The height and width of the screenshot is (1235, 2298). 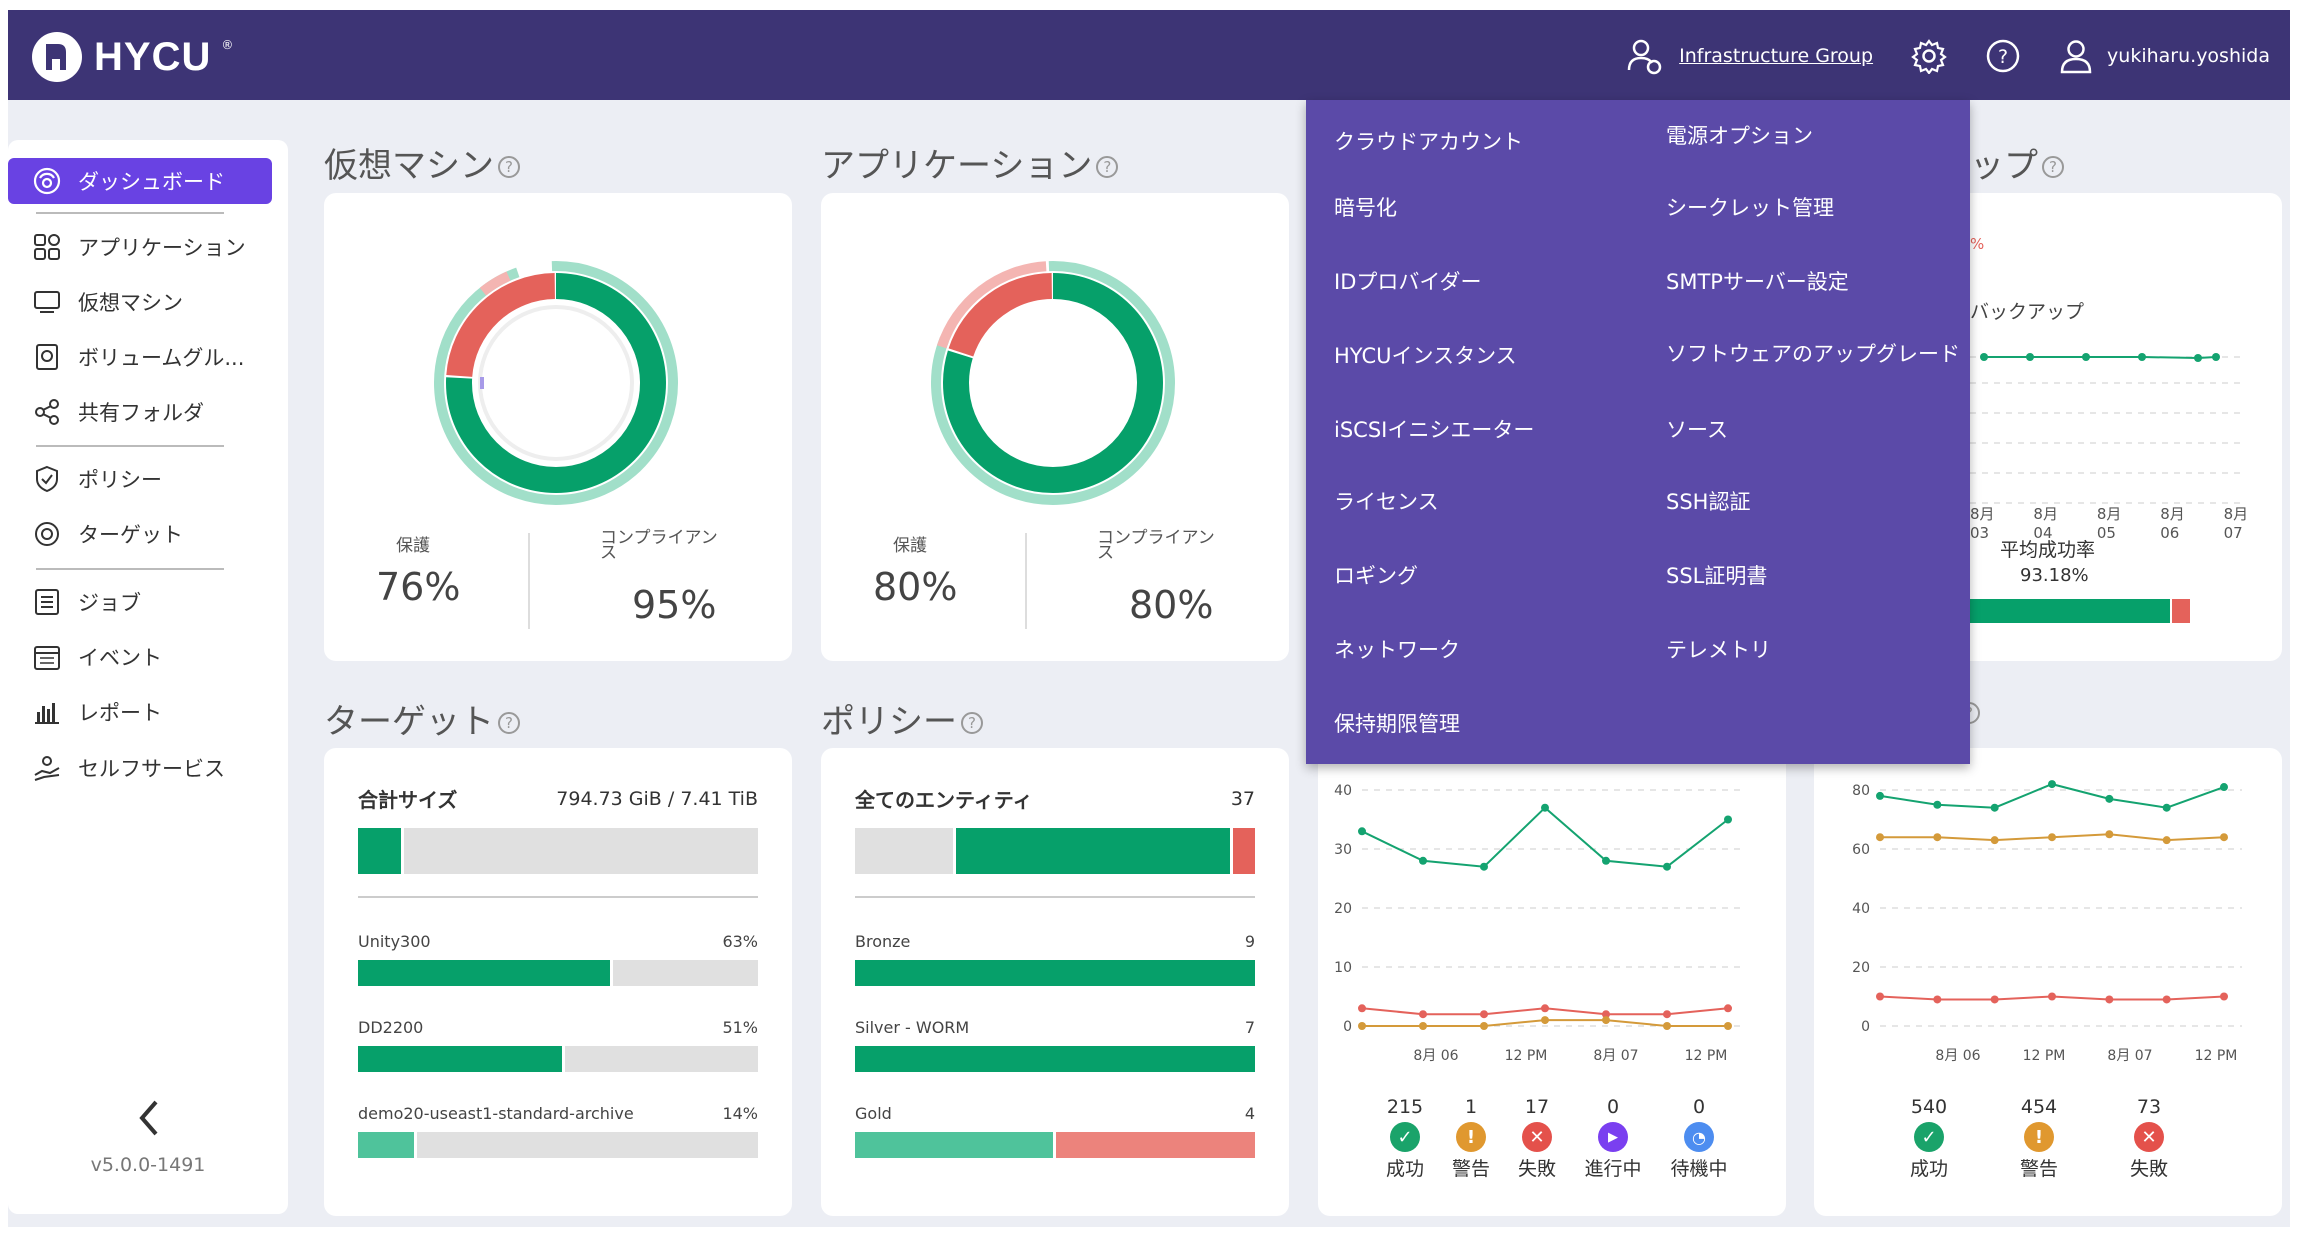 I want to click on hycu-logo: HYCU ®, so click(x=131, y=57).